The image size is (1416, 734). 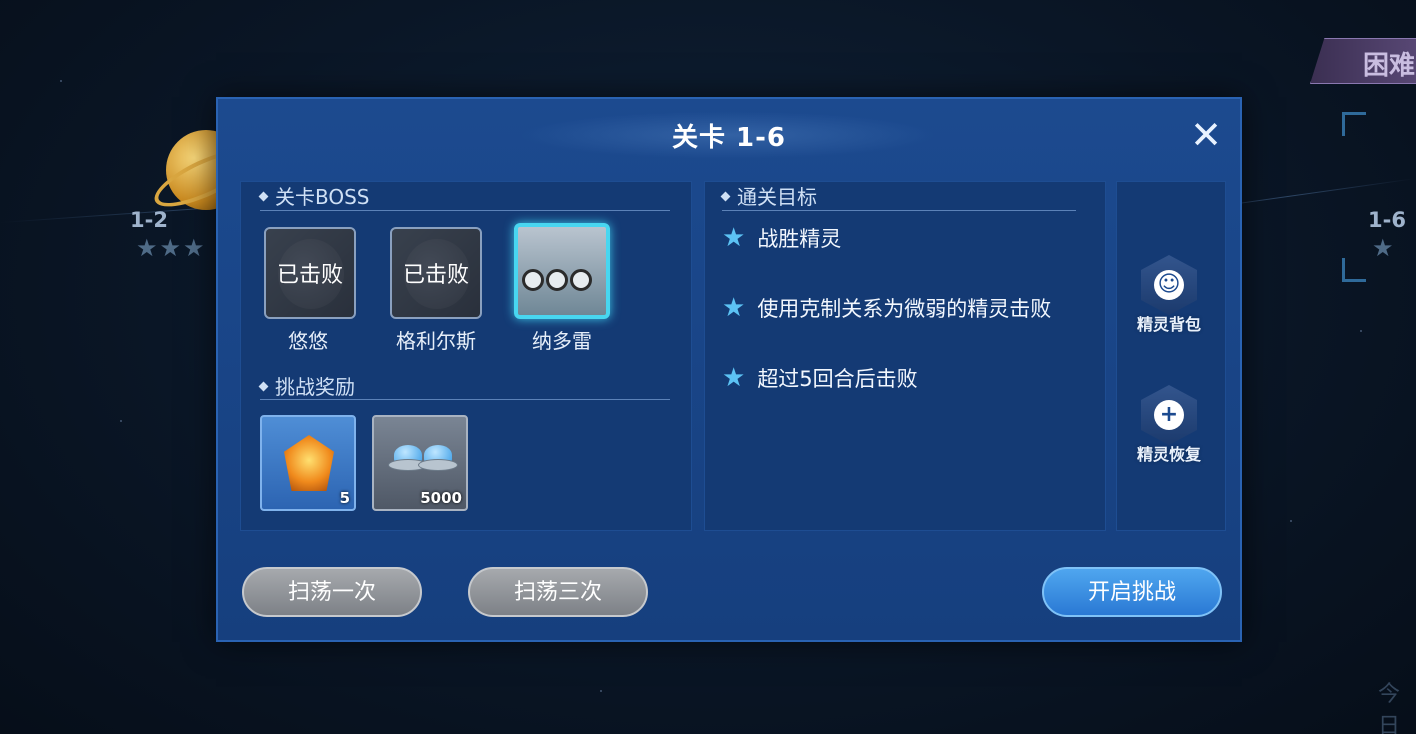 What do you see at coordinates (777, 197) in the screenshot?
I see `goal-section-title-text: 通关目标` at bounding box center [777, 197].